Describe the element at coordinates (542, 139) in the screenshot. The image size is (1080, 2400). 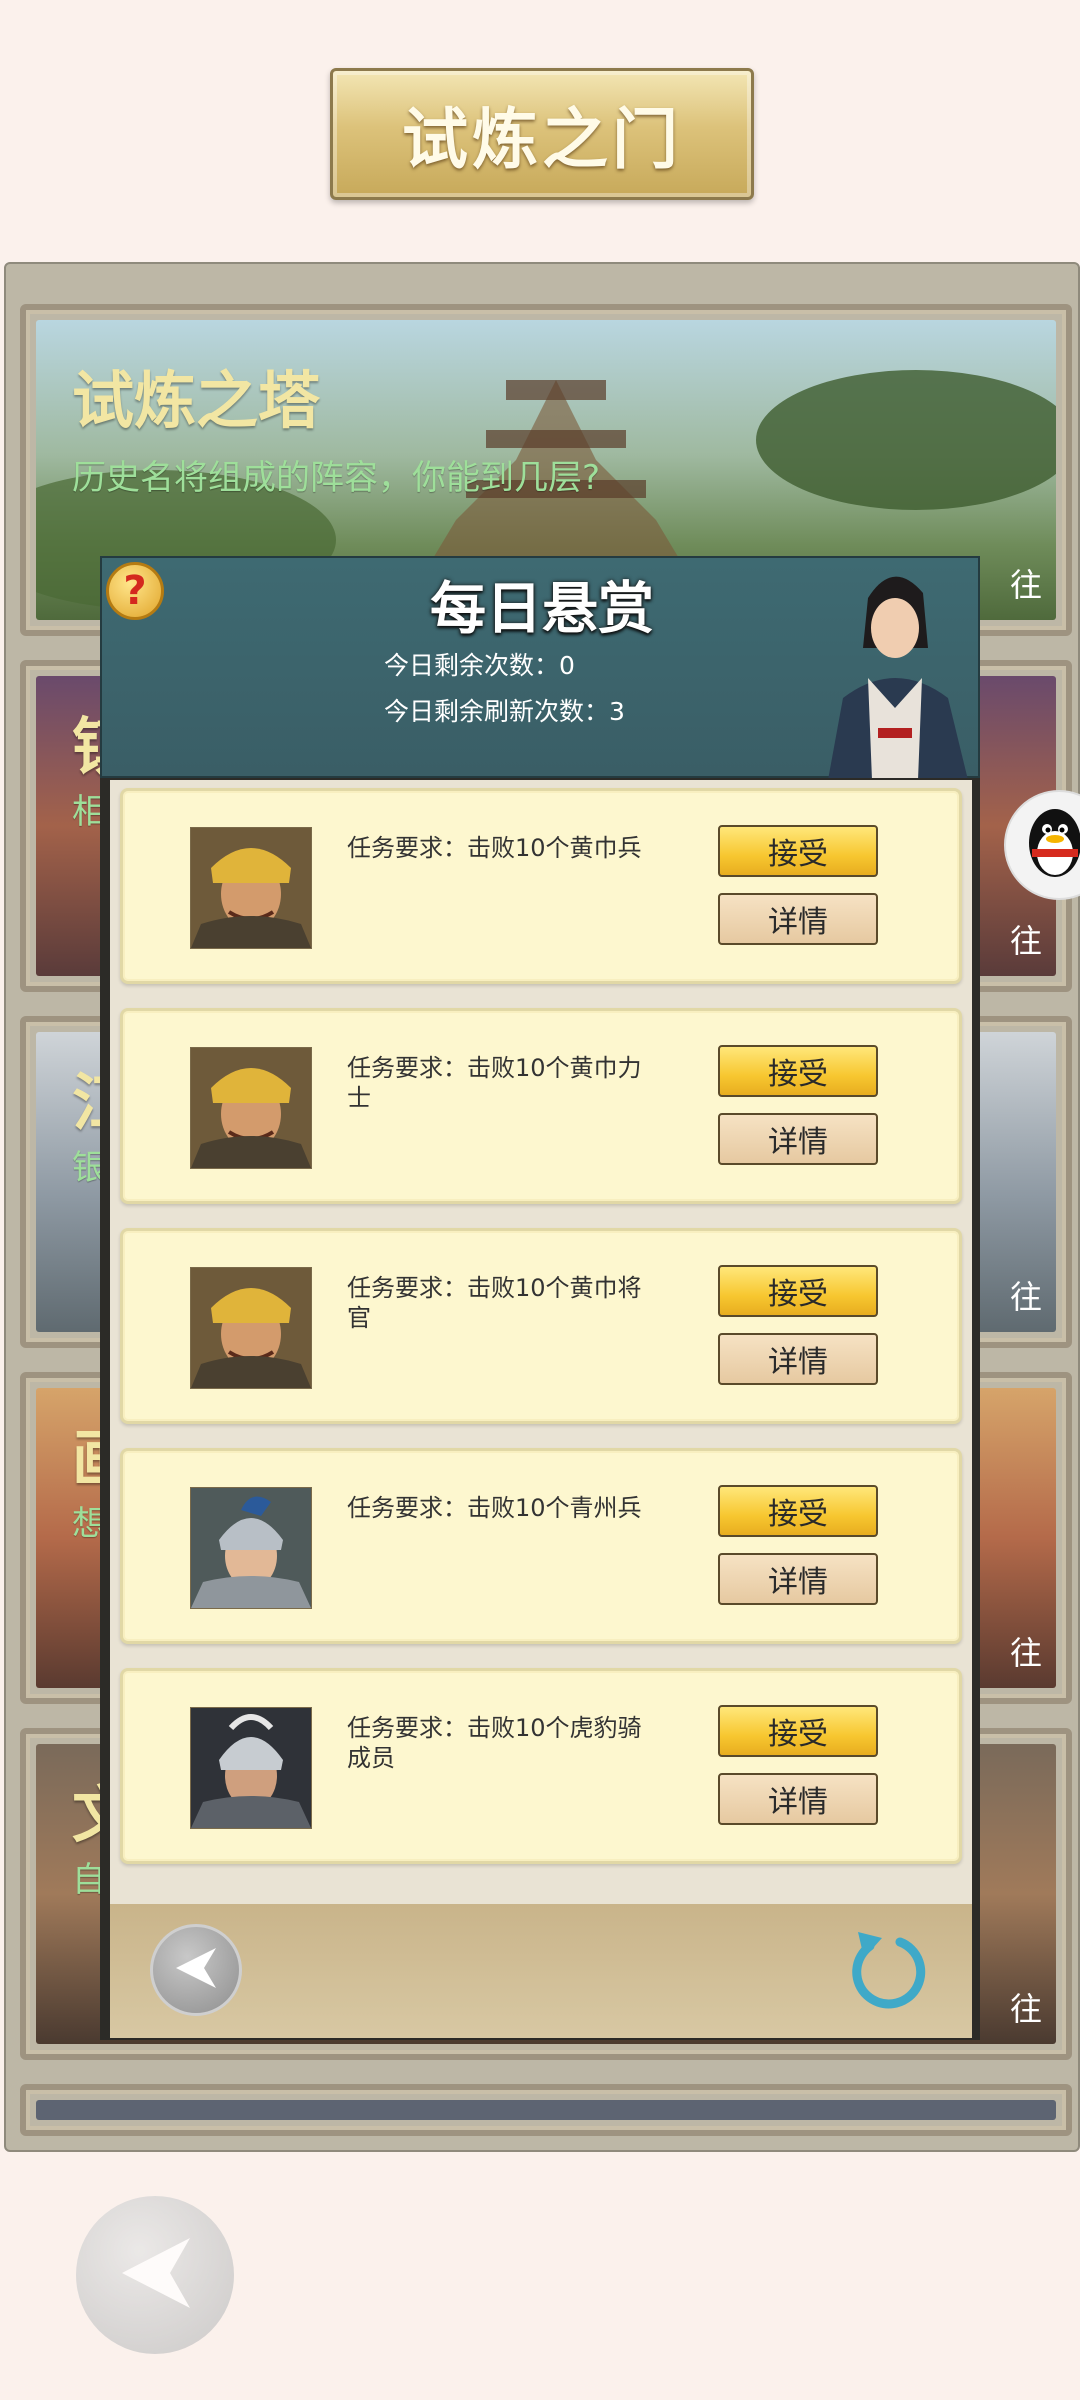
I see `page-title: 试炼之门` at that location.